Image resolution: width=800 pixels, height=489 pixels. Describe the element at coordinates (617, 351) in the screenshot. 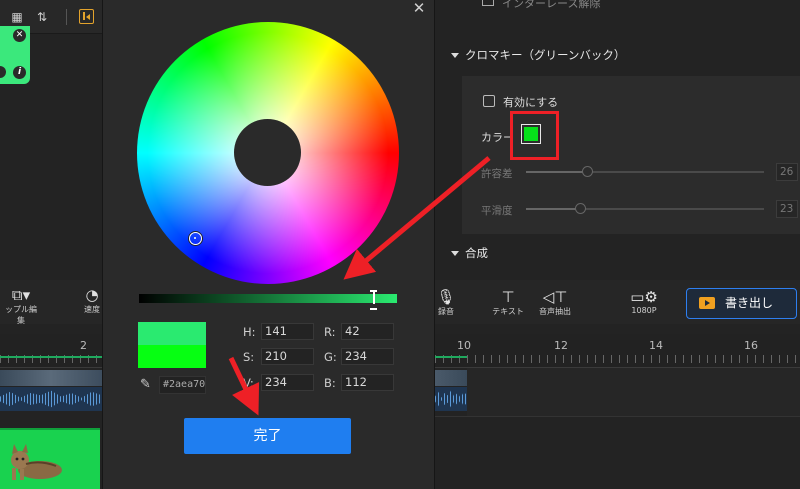

I see `timeline-ruler-right: 10 12 14 16` at that location.